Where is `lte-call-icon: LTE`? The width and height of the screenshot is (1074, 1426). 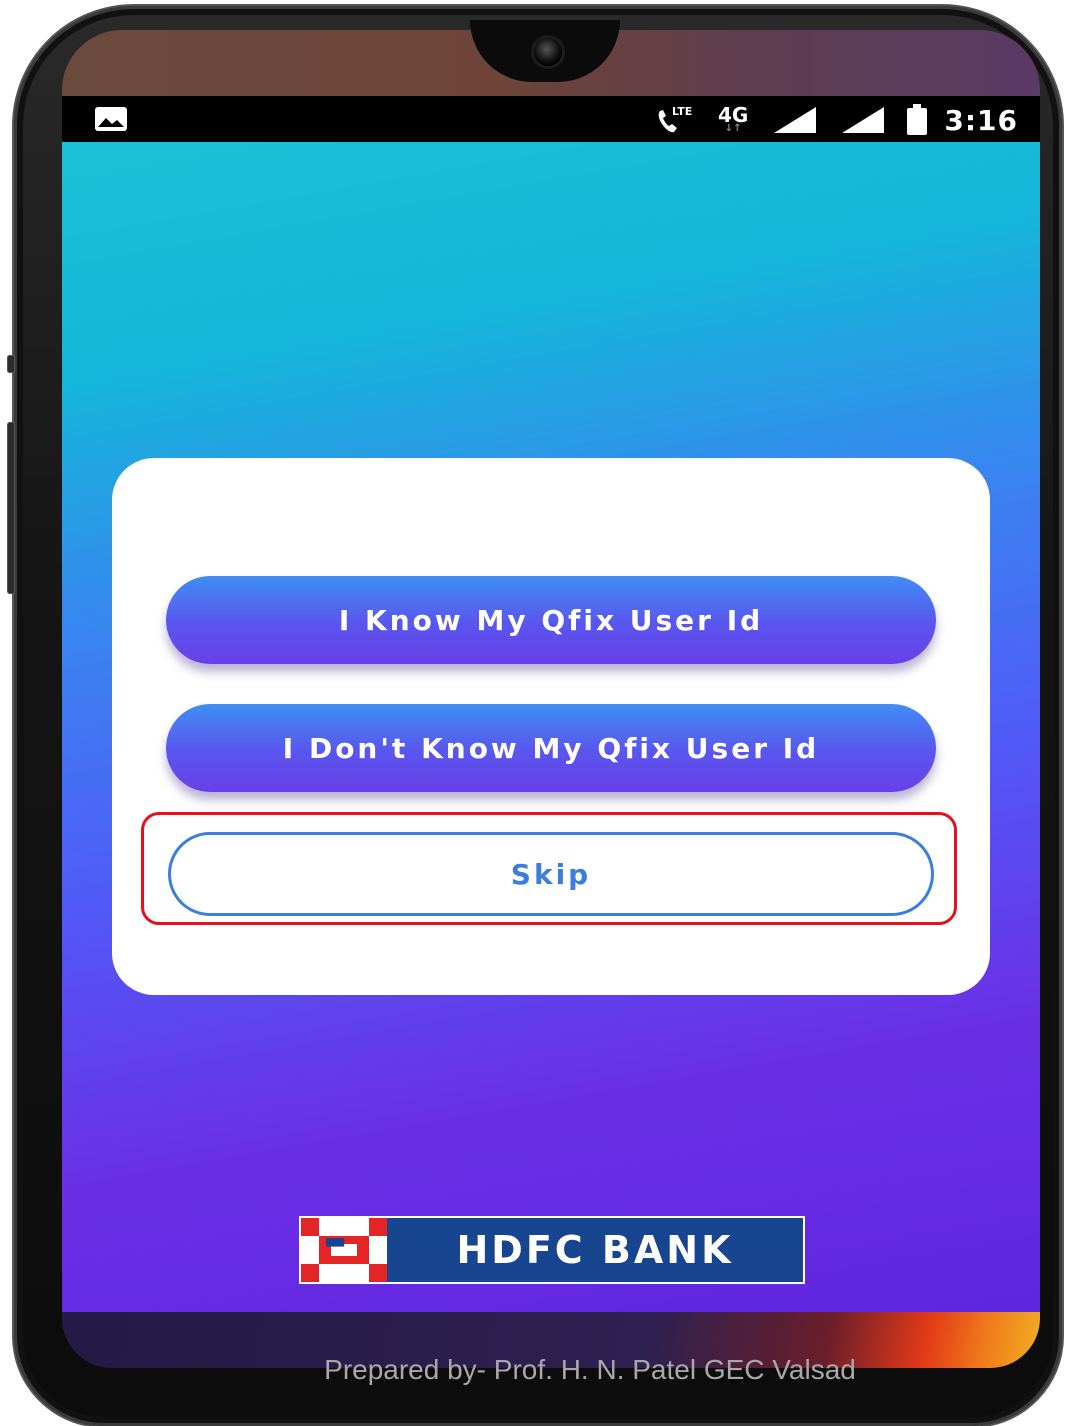
lte-call-icon: LTE is located at coordinates (676, 120).